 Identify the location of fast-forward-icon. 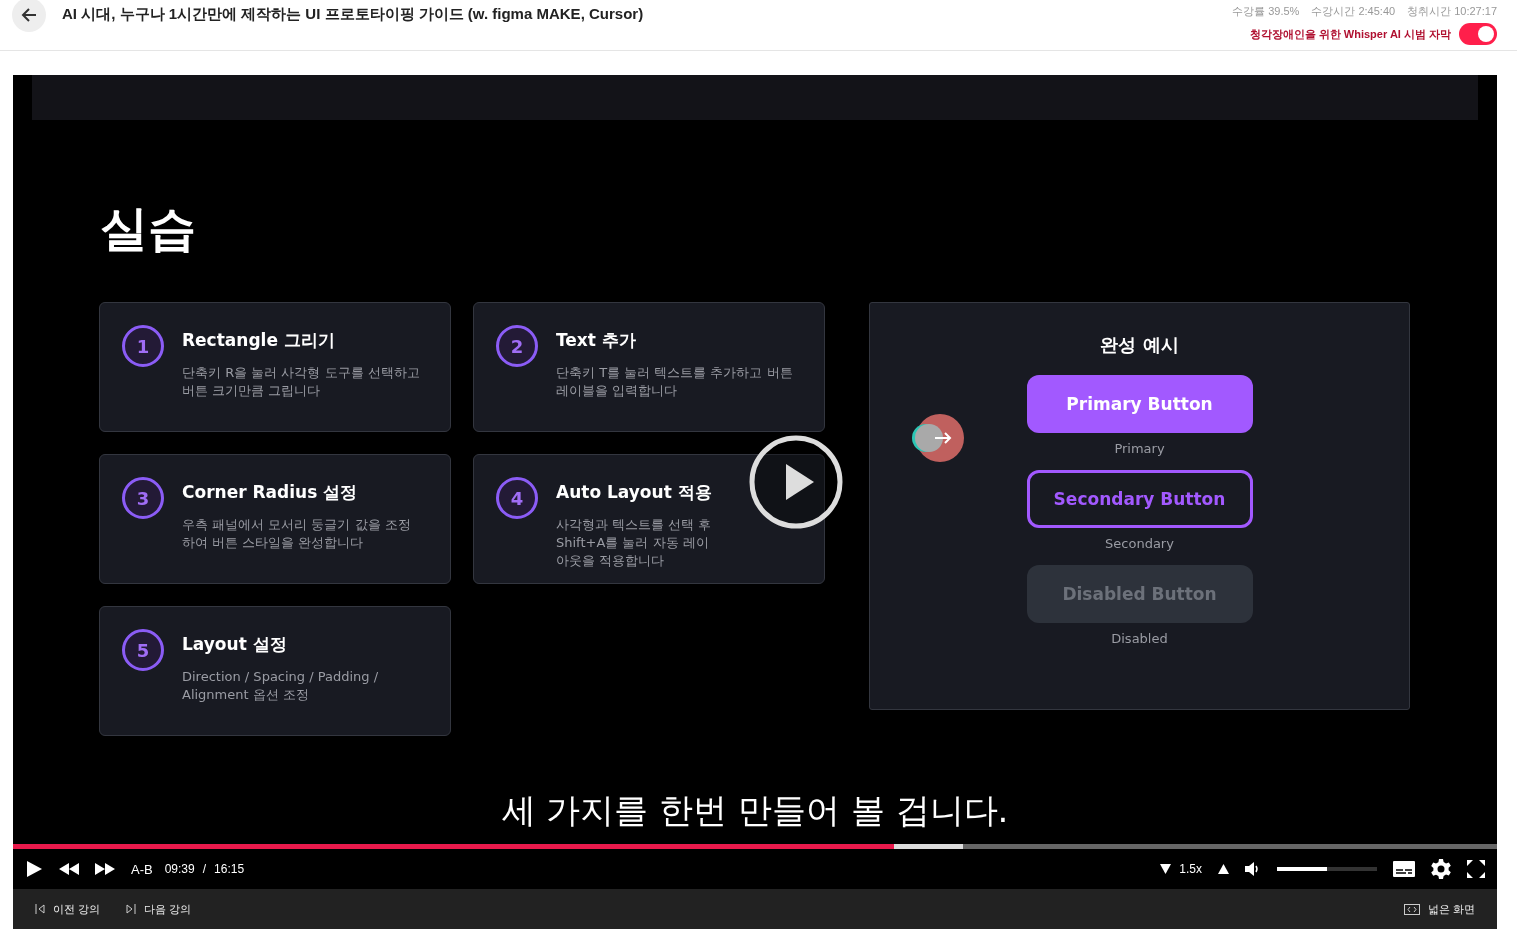
(105, 869).